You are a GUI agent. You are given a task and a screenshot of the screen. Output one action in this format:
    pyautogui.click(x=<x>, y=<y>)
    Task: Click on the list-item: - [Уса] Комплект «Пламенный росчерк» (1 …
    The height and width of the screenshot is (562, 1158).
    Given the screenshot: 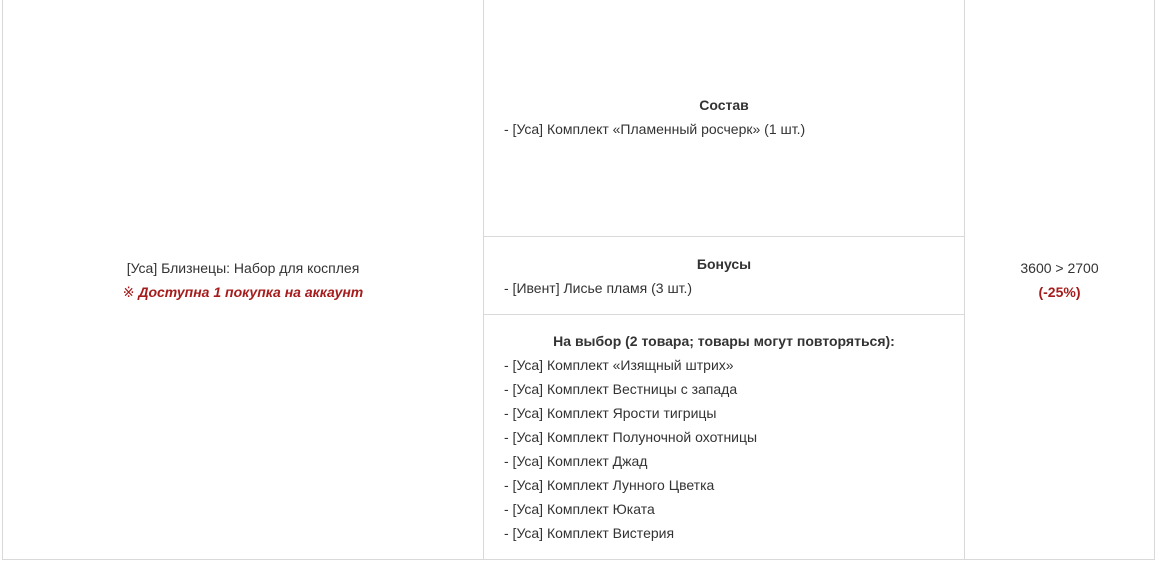 What is the action you would take?
    pyautogui.click(x=655, y=129)
    